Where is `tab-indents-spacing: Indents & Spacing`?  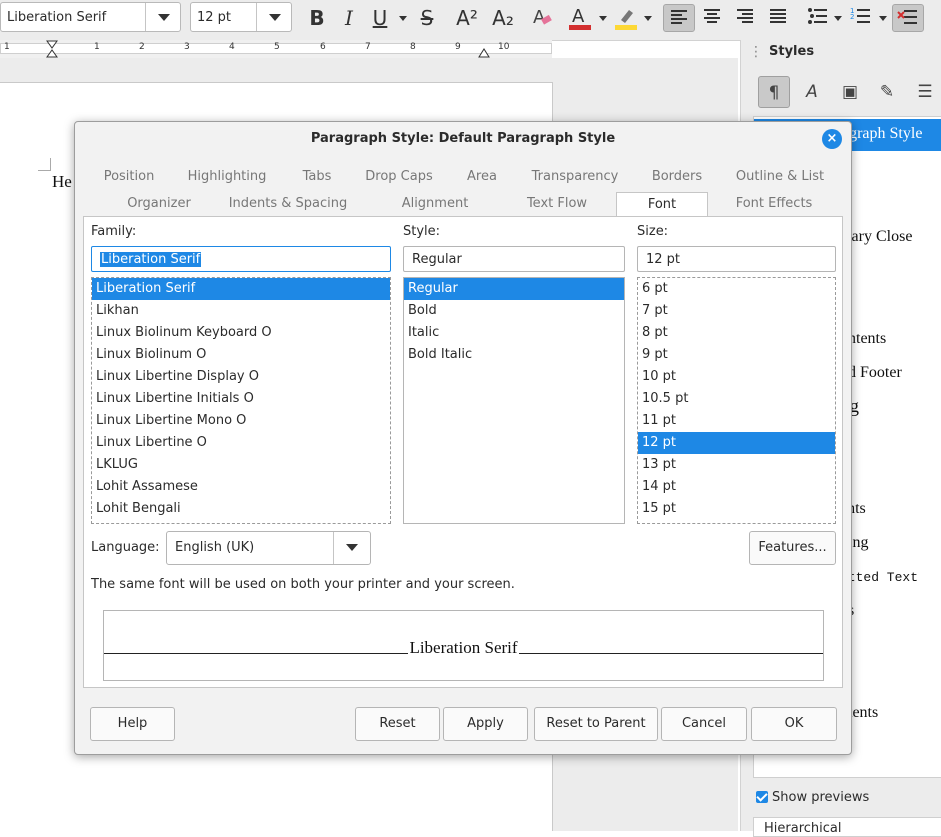 tab-indents-spacing: Indents & Spacing is located at coordinates (288, 204).